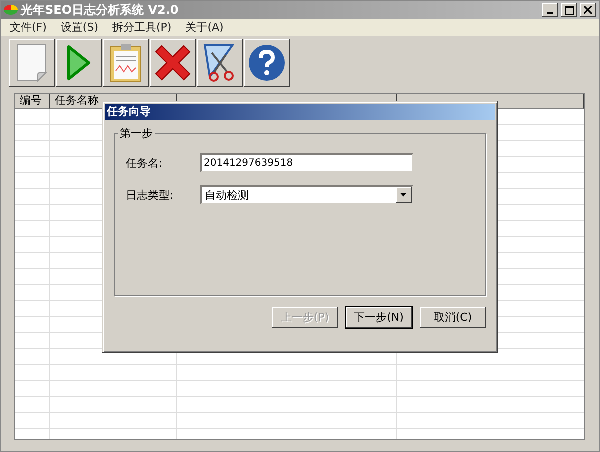 This screenshot has width=600, height=452. I want to click on maximize-button, so click(569, 10).